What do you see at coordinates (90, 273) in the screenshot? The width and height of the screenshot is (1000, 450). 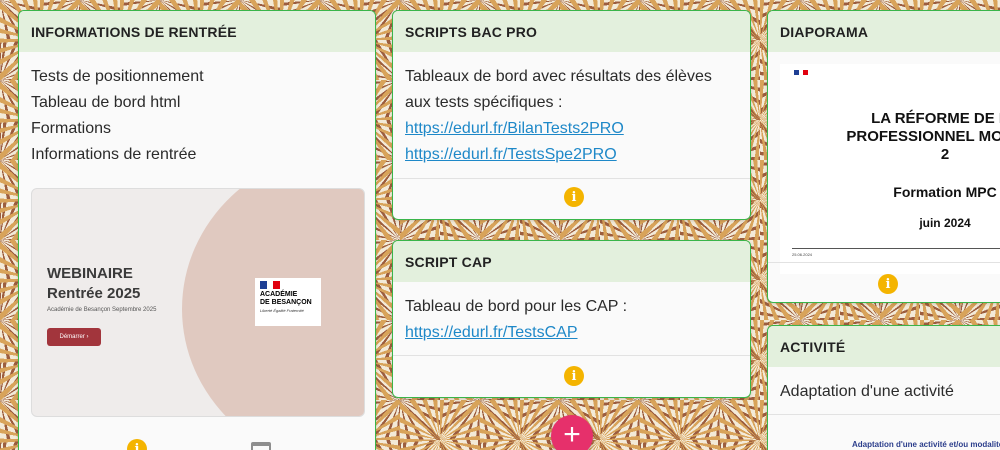 I see `thumbnail-title-line: WEBINAIRE` at bounding box center [90, 273].